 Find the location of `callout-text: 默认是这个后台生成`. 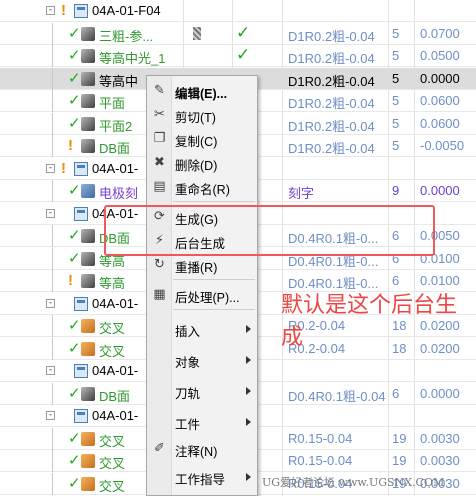

callout-text: 默认是这个后台生成 is located at coordinates (369, 321).